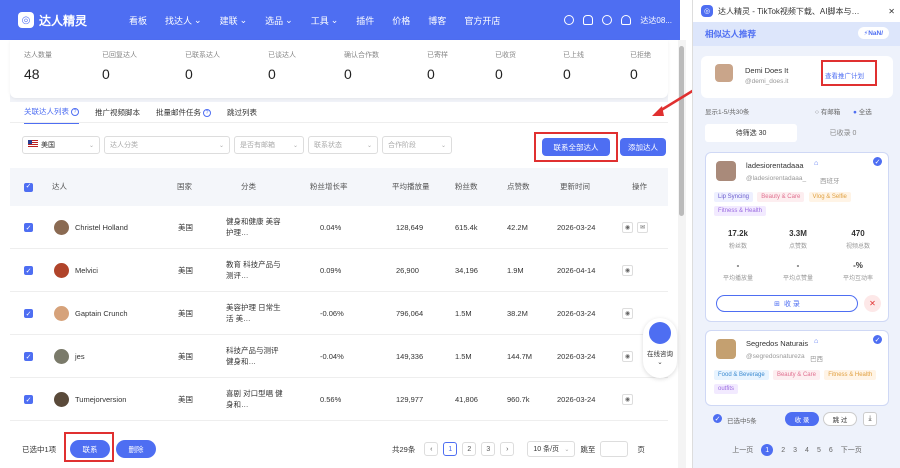 This screenshot has height=468, width=900. What do you see at coordinates (410, 356) in the screenshot?
I see `avg-views-cell: 149,336` at bounding box center [410, 356].